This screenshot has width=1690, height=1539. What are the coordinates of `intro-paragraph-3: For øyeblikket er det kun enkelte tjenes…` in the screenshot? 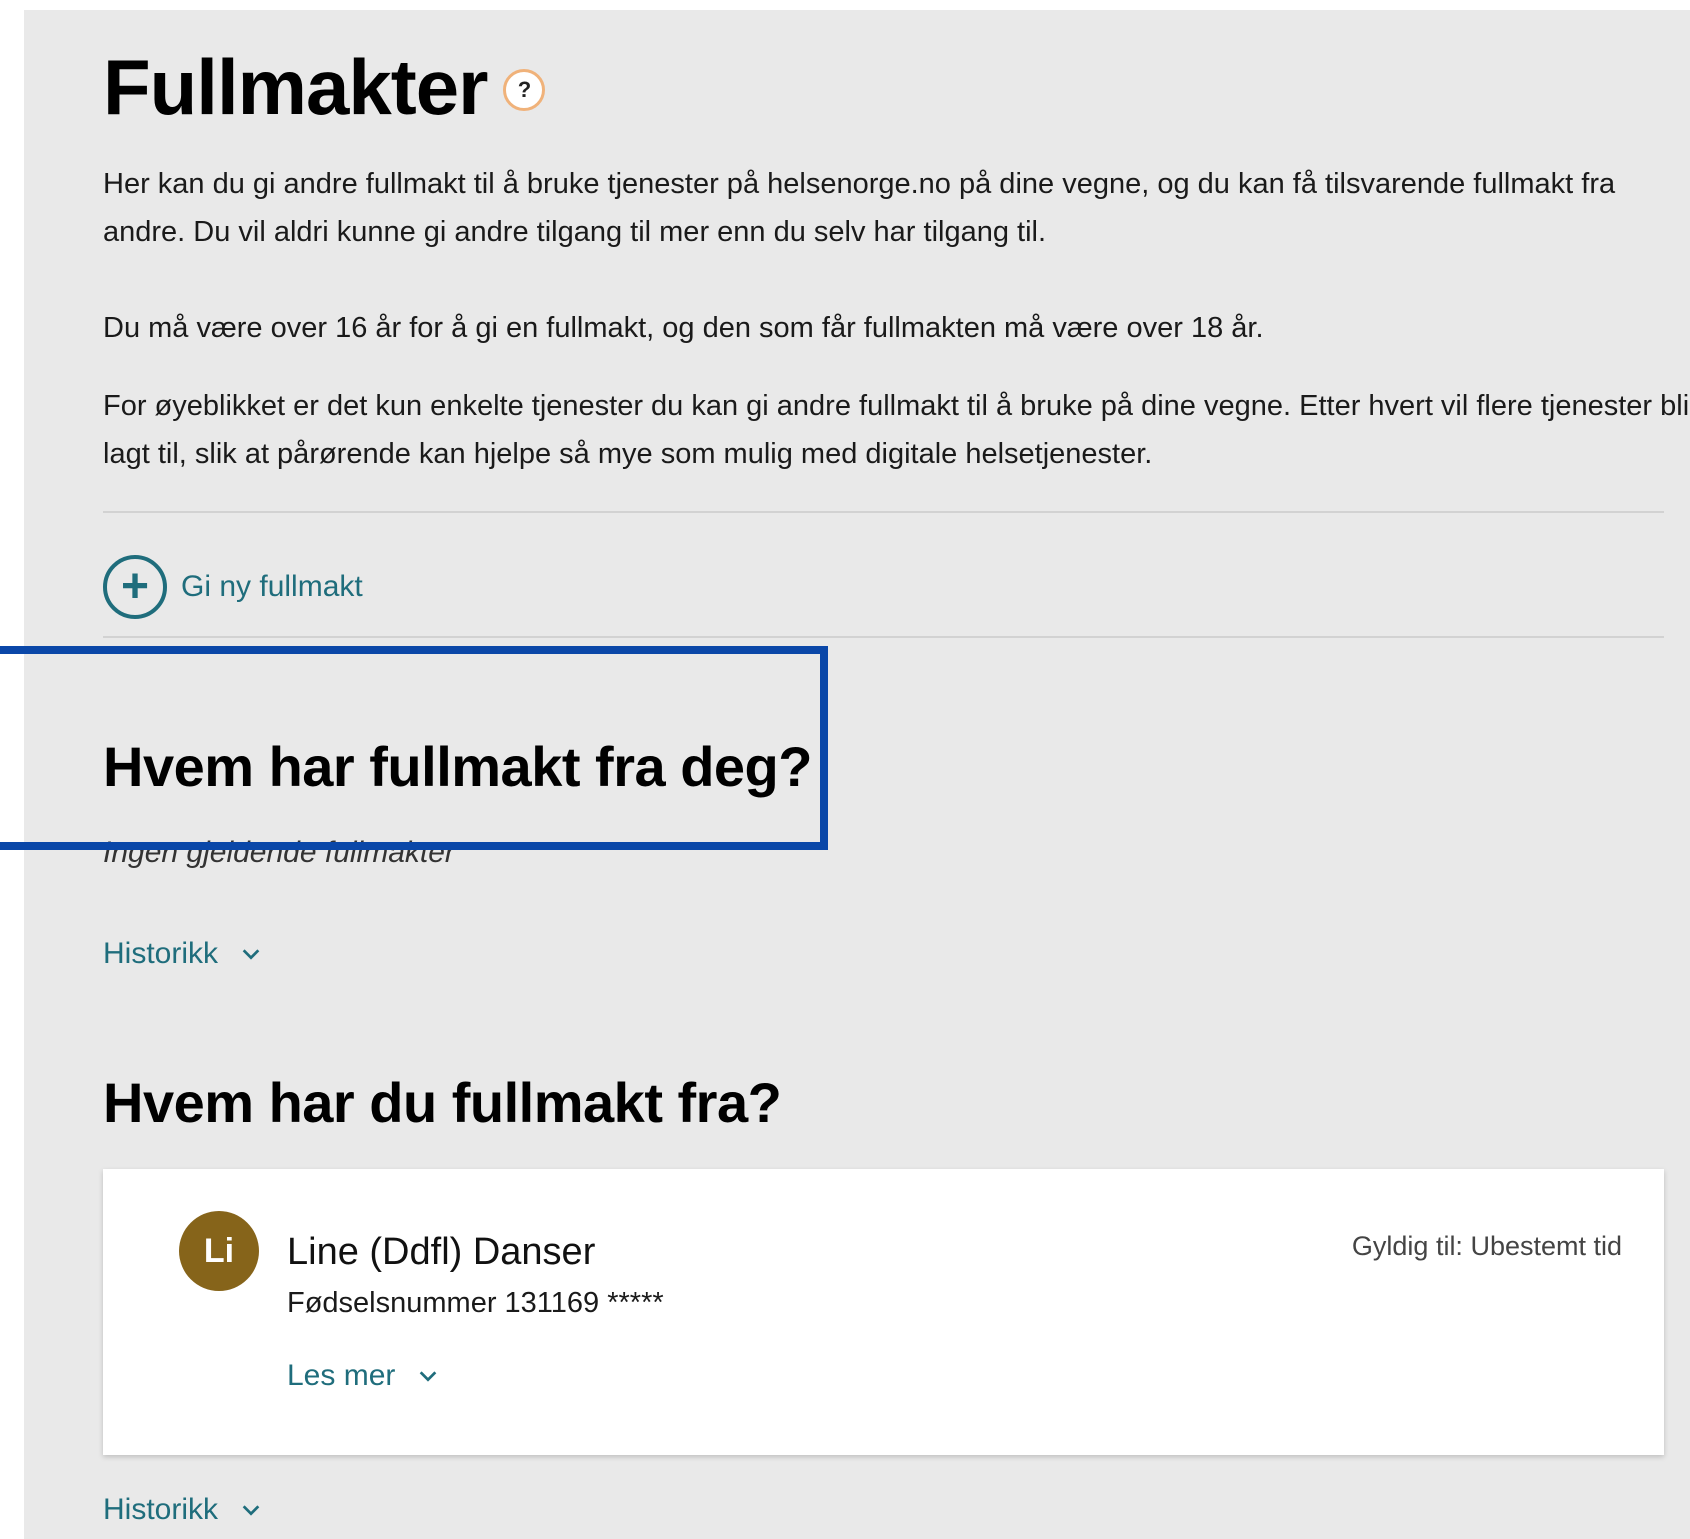 It's located at (896, 430).